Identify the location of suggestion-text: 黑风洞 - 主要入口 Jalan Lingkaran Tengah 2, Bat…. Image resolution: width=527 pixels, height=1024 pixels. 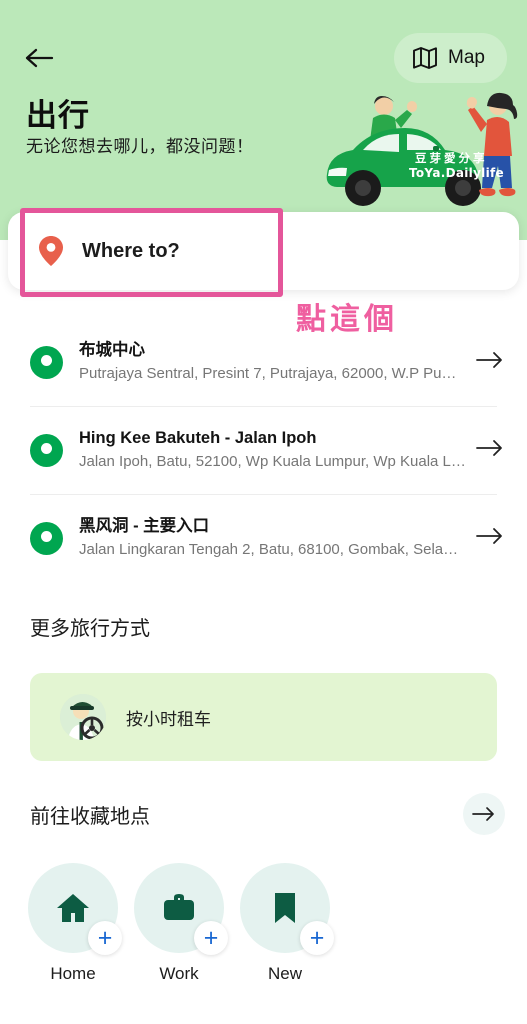
(277, 538).